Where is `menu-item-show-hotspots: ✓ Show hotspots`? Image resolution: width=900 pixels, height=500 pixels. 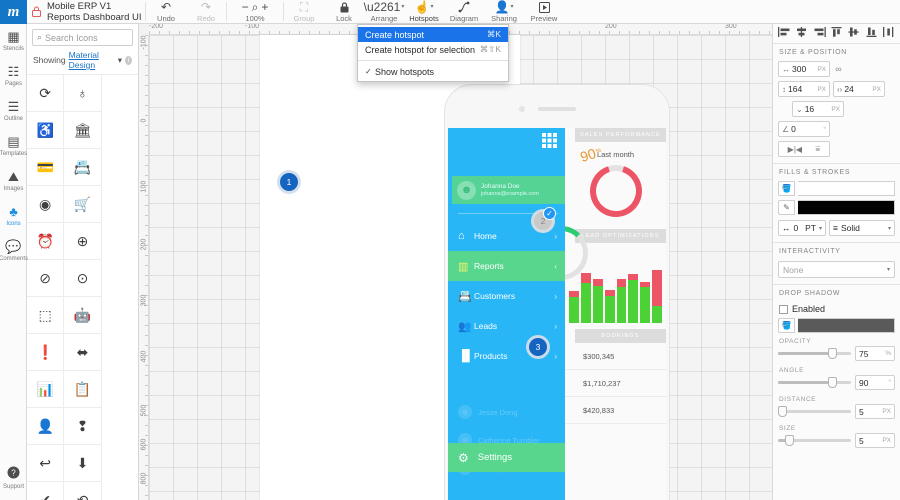 menu-item-show-hotspots: ✓ Show hotspots is located at coordinates (433, 71).